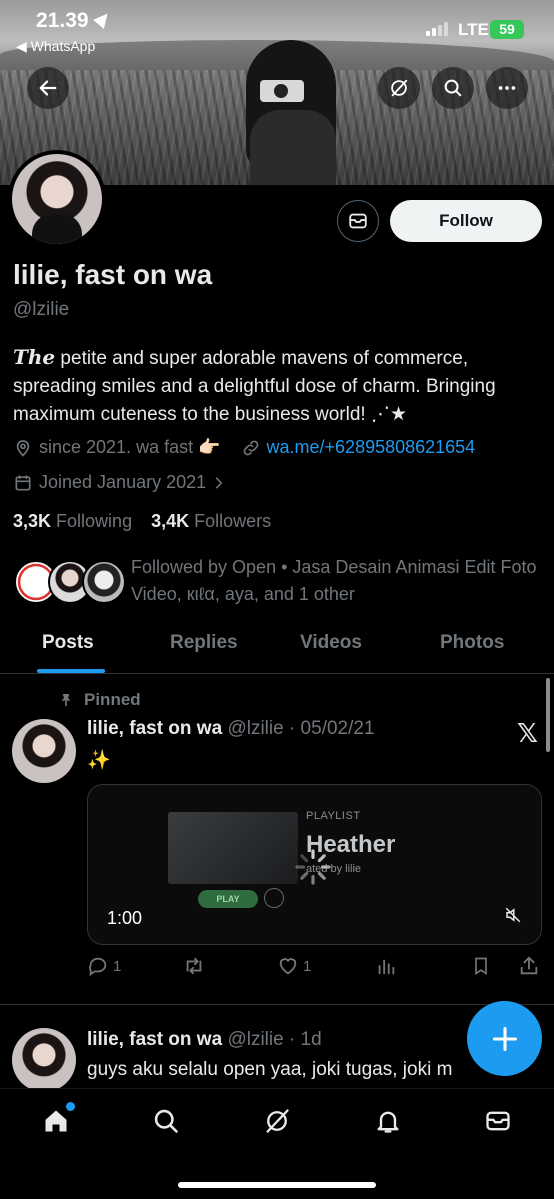 This screenshot has height=1199, width=554. What do you see at coordinates (277, 647) in the screenshot?
I see `profile-tabs: Posts Replies Videos Photos` at bounding box center [277, 647].